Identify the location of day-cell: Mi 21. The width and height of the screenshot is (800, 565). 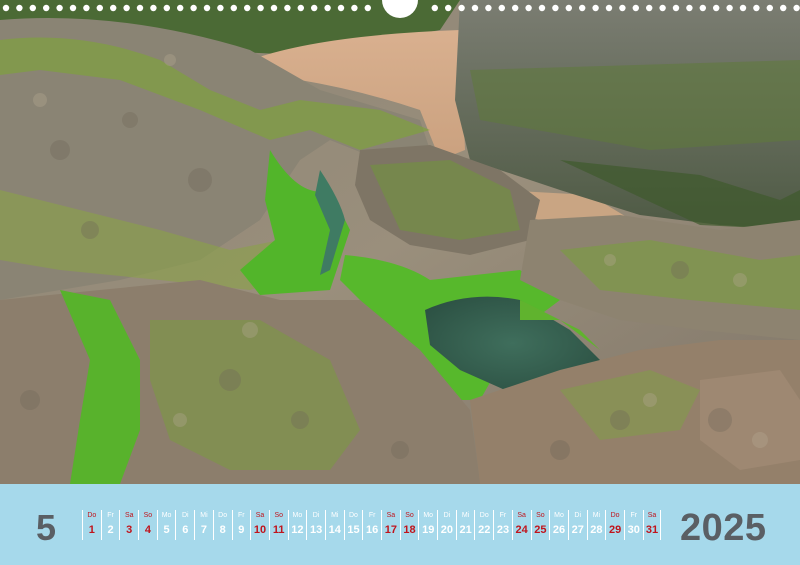
(465, 525).